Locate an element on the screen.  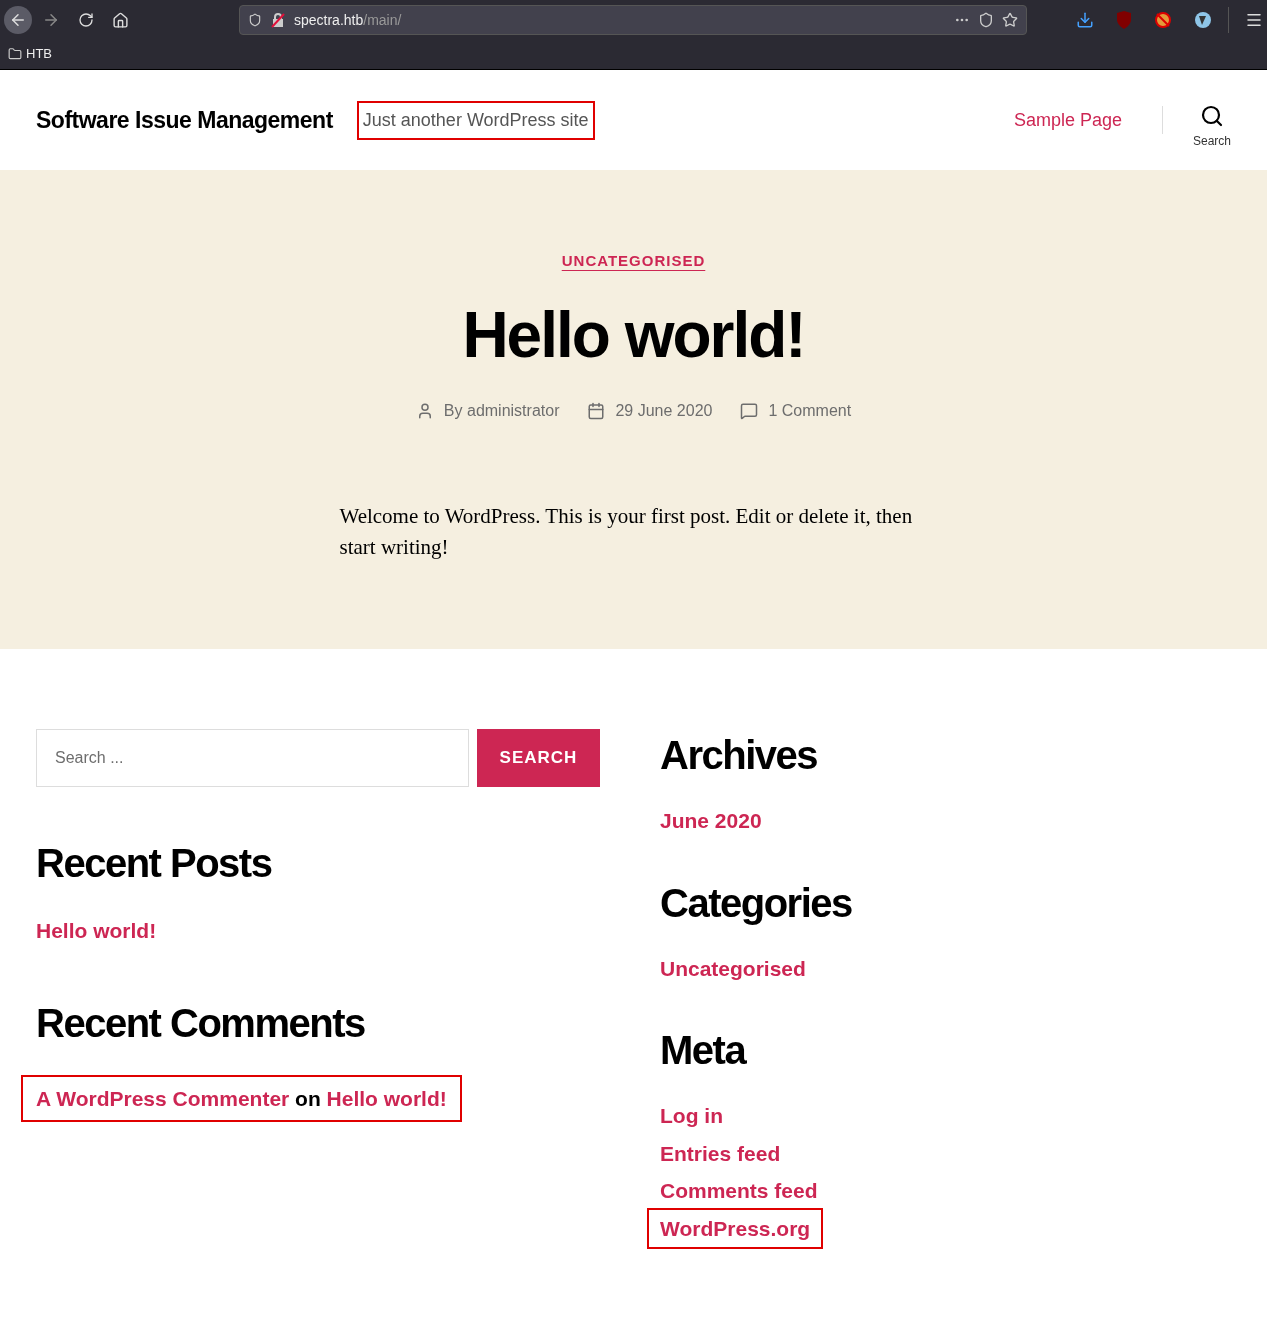
star-icon is located at coordinates (1010, 20).